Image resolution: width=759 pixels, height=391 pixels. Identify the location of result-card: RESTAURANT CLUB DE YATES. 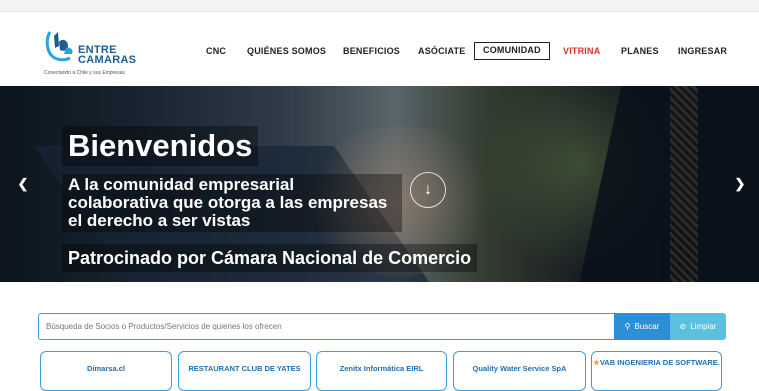
(244, 371).